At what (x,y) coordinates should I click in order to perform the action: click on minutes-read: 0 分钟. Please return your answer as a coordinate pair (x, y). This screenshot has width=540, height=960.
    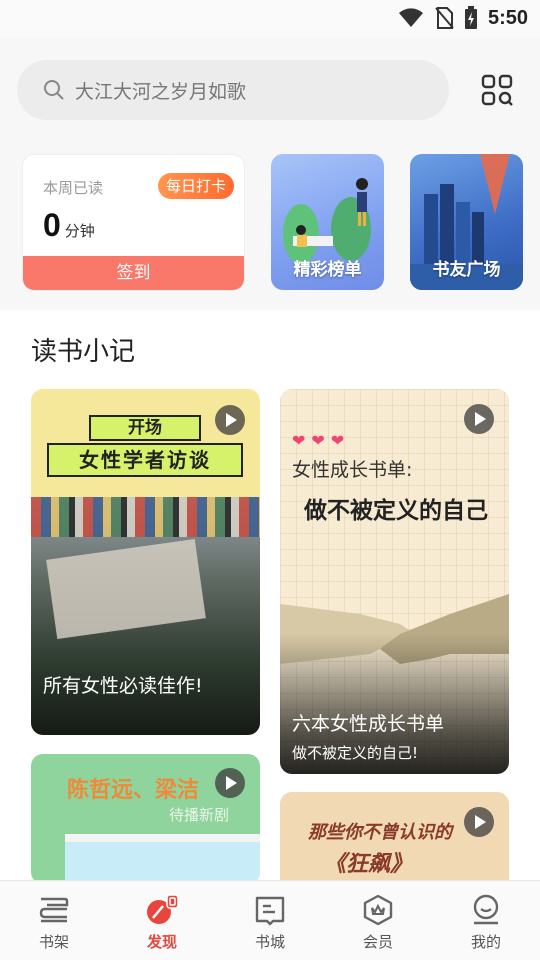
    Looking at the image, I should click on (69, 225).